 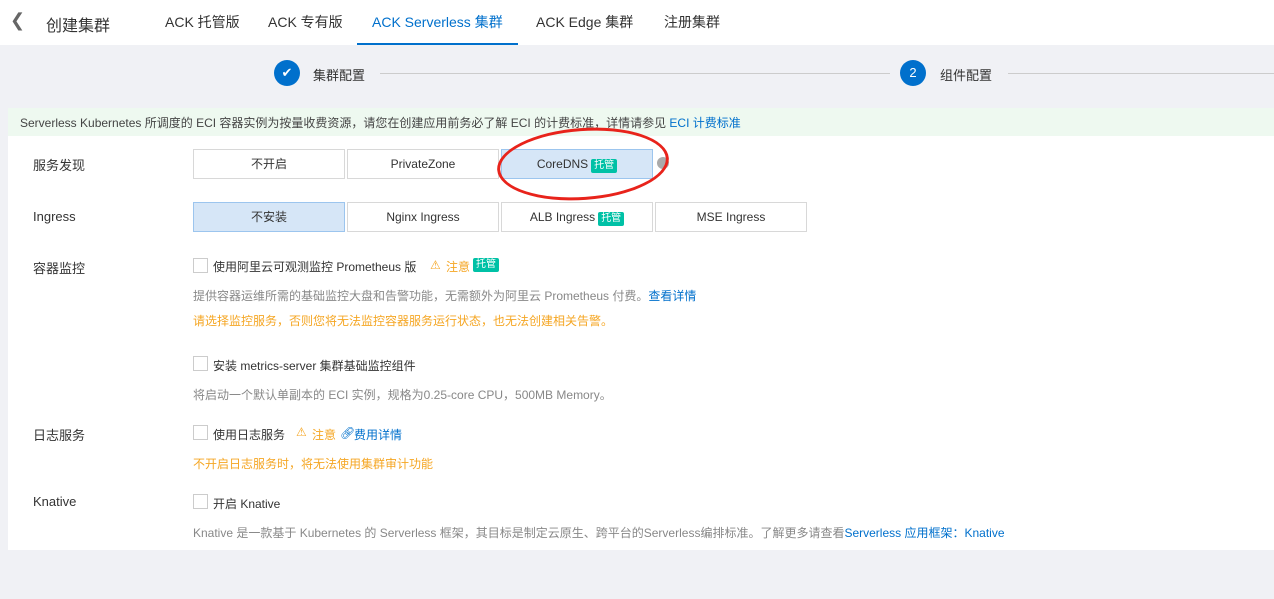 What do you see at coordinates (403, 321) in the screenshot?
I see `monitoring-warning: 请选择监控服务，否则您将无法监控容器服务运行状态，也无法创建相关告警。` at bounding box center [403, 321].